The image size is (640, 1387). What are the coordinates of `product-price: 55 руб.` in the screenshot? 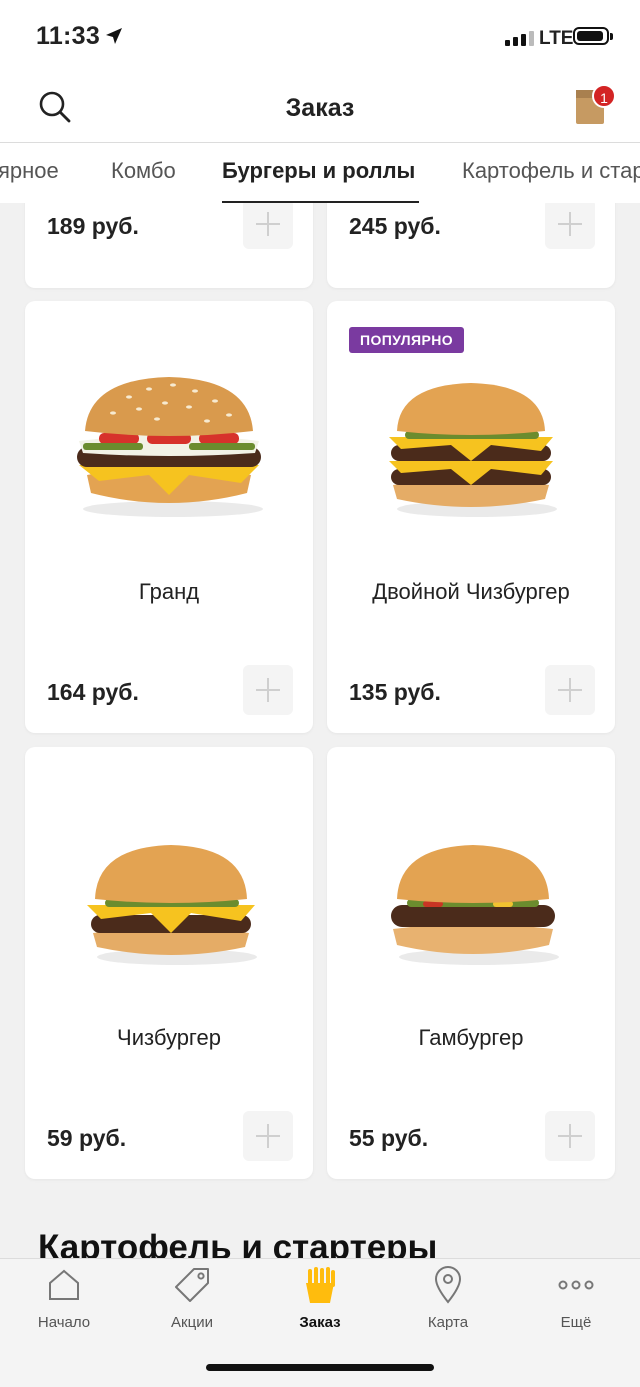 It's located at (389, 1138).